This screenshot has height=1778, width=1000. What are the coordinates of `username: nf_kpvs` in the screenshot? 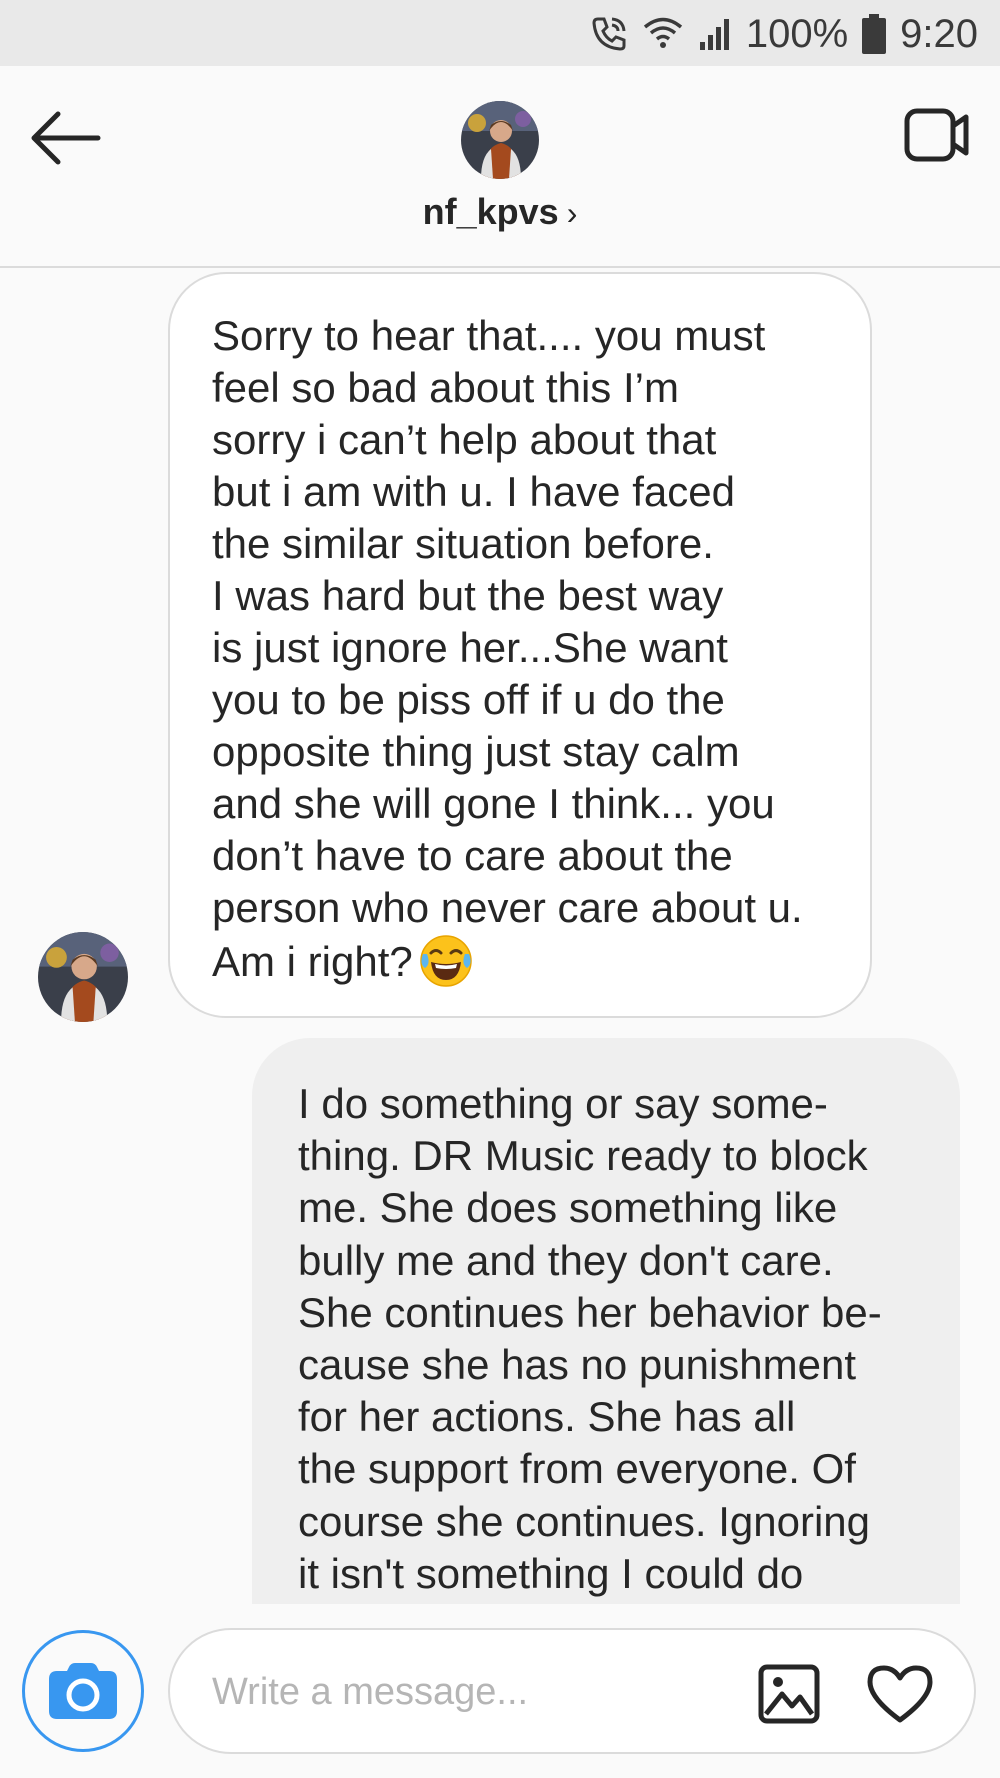 It's located at (490, 211).